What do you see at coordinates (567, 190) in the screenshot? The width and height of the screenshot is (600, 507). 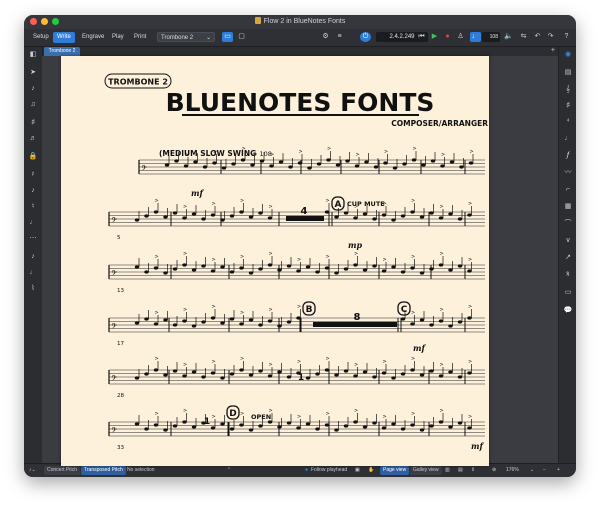 I see `repeat-icon: ⌐` at bounding box center [567, 190].